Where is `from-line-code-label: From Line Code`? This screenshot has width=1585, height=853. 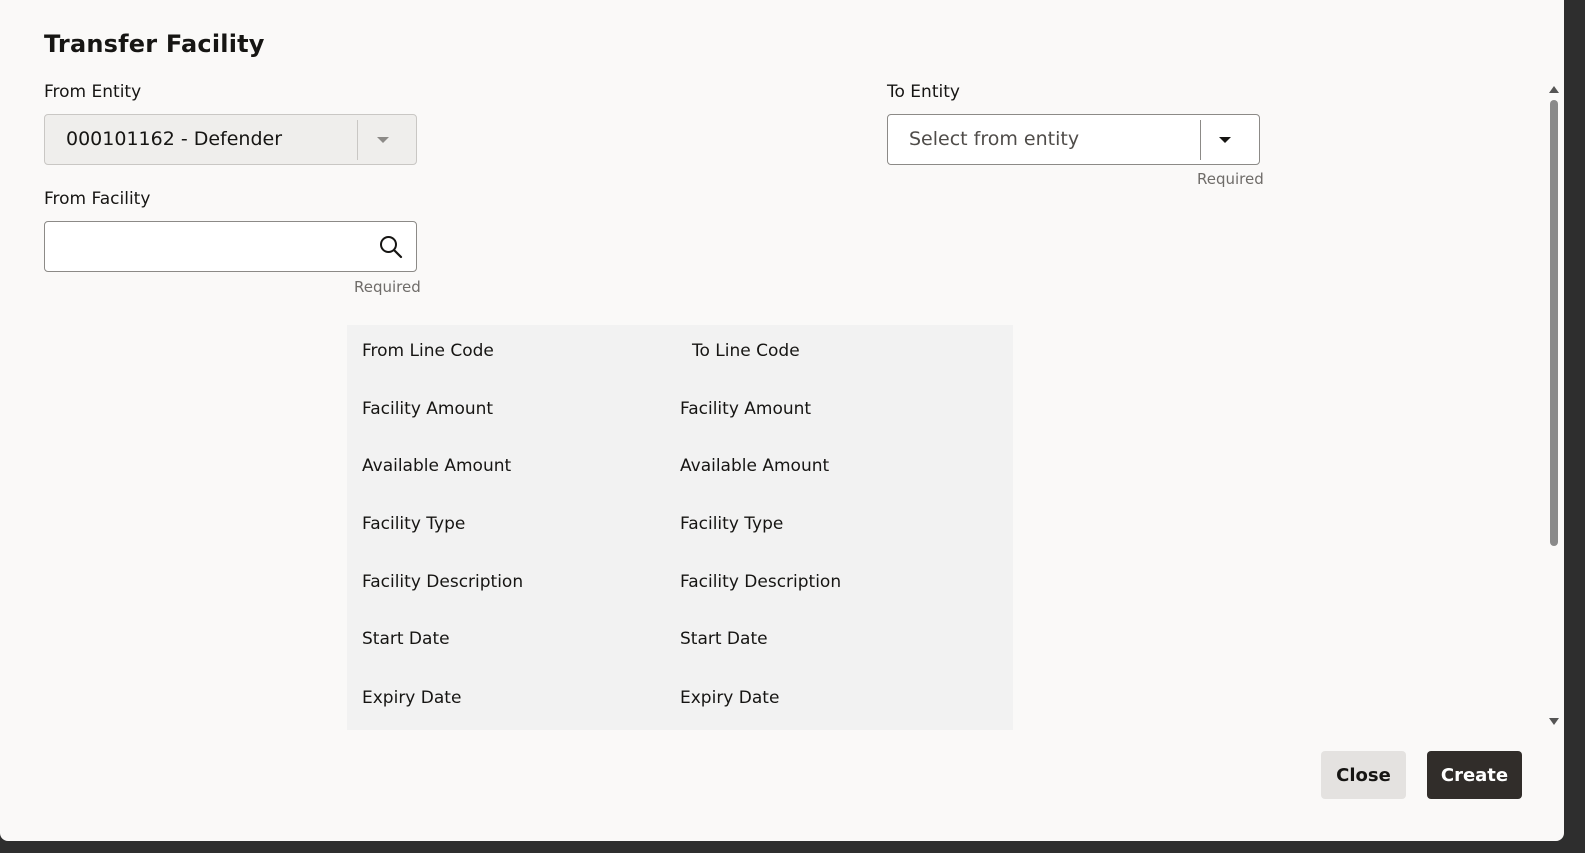
from-line-code-label: From Line Code is located at coordinates (428, 351).